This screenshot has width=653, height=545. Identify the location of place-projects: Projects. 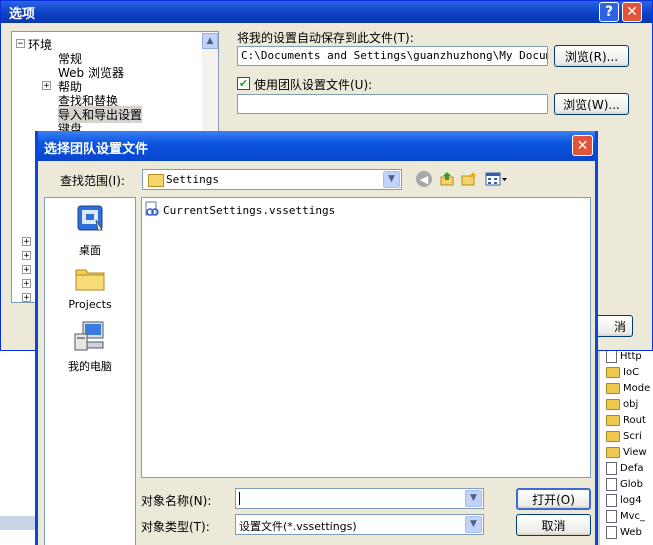
(90, 287).